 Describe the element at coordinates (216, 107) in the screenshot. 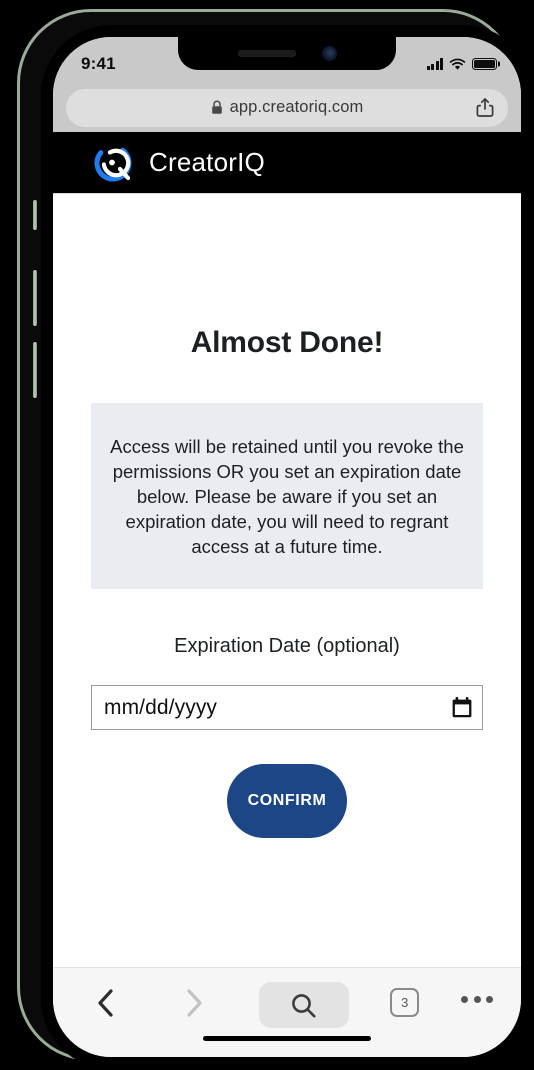

I see `lock-icon` at that location.